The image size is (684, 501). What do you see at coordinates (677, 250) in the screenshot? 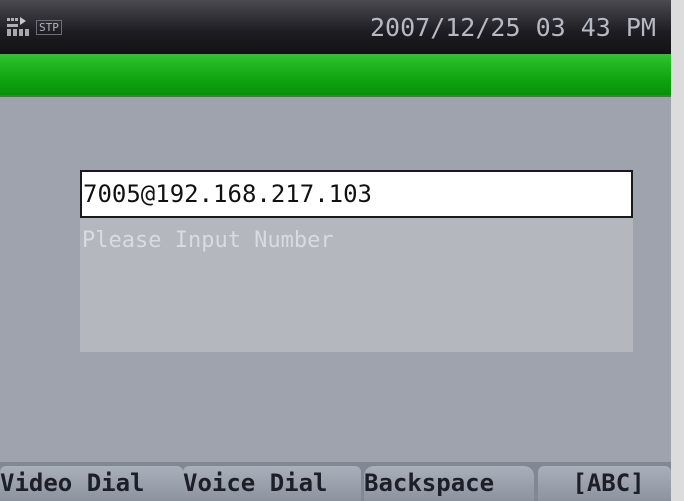
I see `screen-bezel` at bounding box center [677, 250].